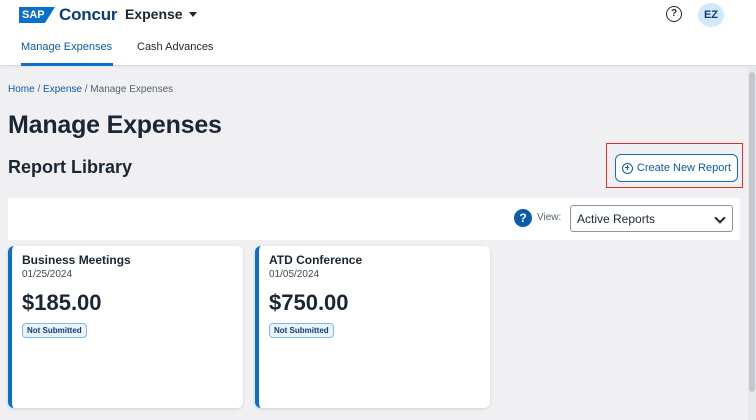  Describe the element at coordinates (62, 89) in the screenshot. I see `breadcrumb-expense-link: Expense` at that location.